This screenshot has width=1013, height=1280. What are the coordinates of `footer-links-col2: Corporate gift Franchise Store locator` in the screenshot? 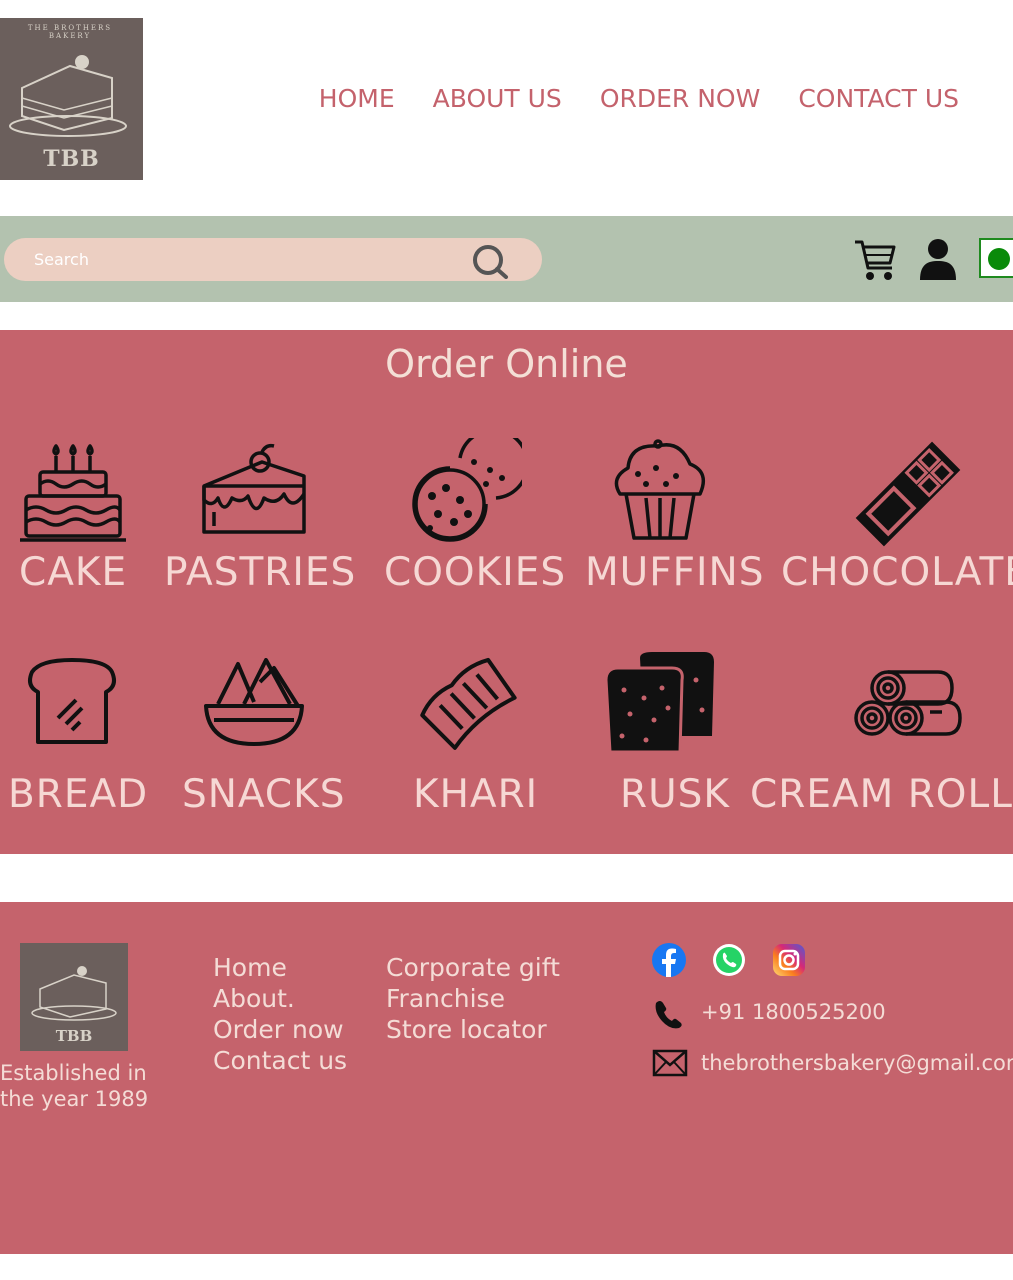 It's located at (473, 998).